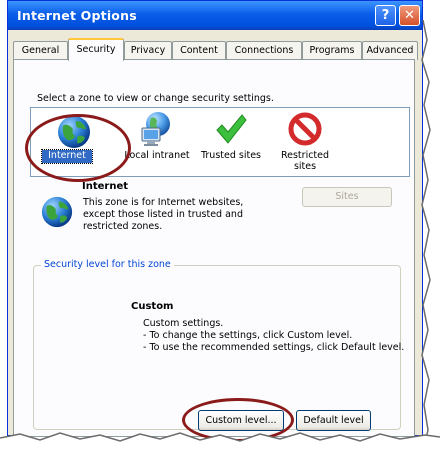 This screenshot has height=451, width=440. What do you see at coordinates (390, 50) in the screenshot?
I see `tab-advanced: Advanced` at bounding box center [390, 50].